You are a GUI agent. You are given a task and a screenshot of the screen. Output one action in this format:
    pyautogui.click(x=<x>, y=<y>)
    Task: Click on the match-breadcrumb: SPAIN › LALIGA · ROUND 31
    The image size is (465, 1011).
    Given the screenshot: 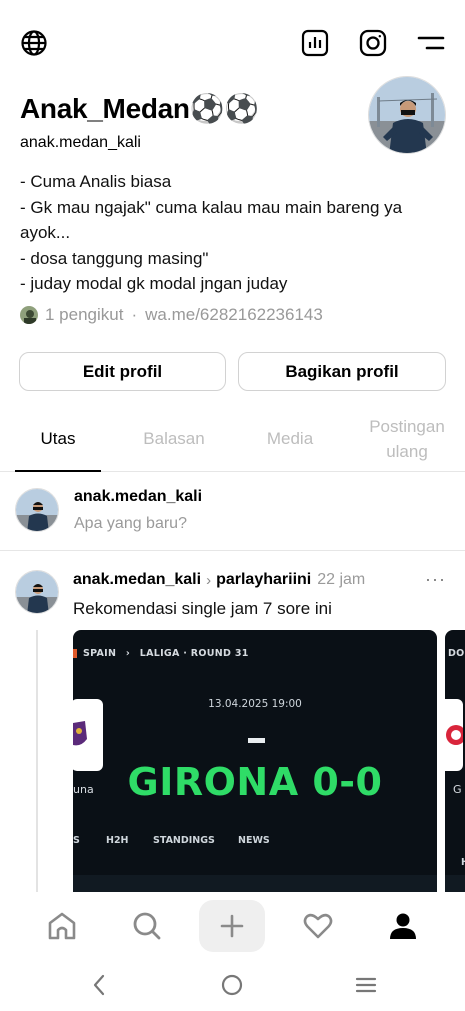 What is the action you would take?
    pyautogui.click(x=161, y=653)
    